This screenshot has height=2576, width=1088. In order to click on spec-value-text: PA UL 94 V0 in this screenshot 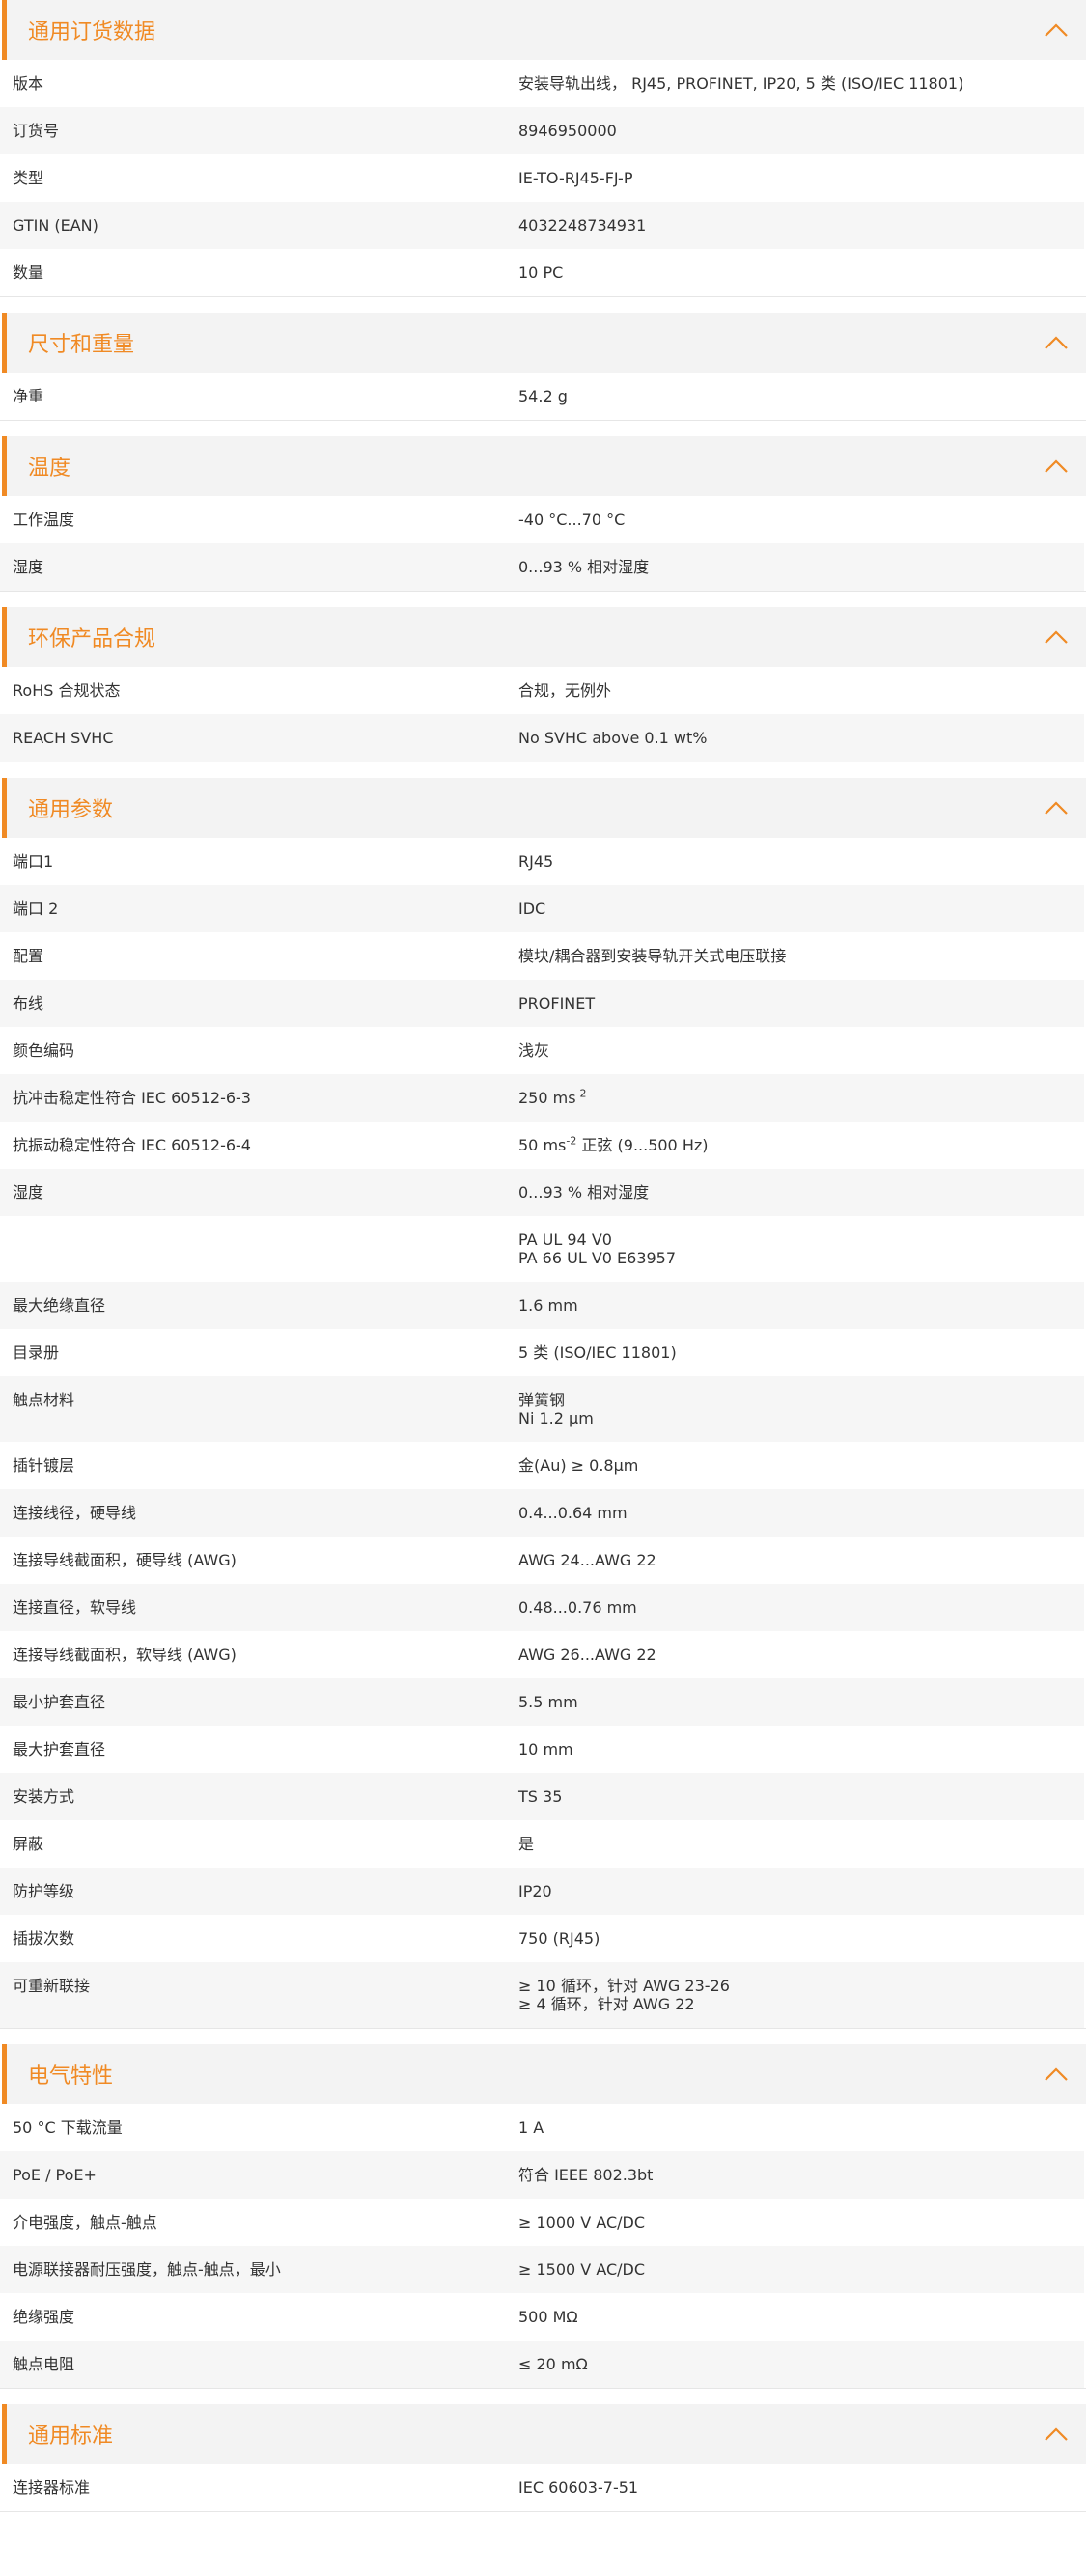, I will do `click(565, 1240)`.